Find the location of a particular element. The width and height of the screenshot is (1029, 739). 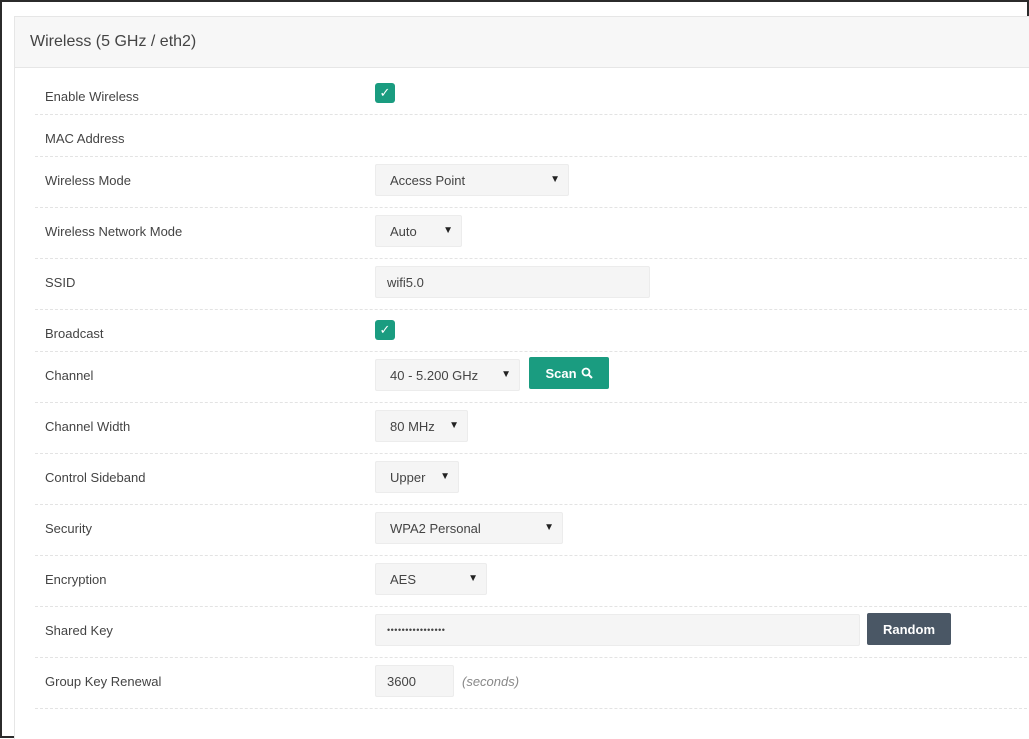

random-button-label: Random is located at coordinates (909, 629).